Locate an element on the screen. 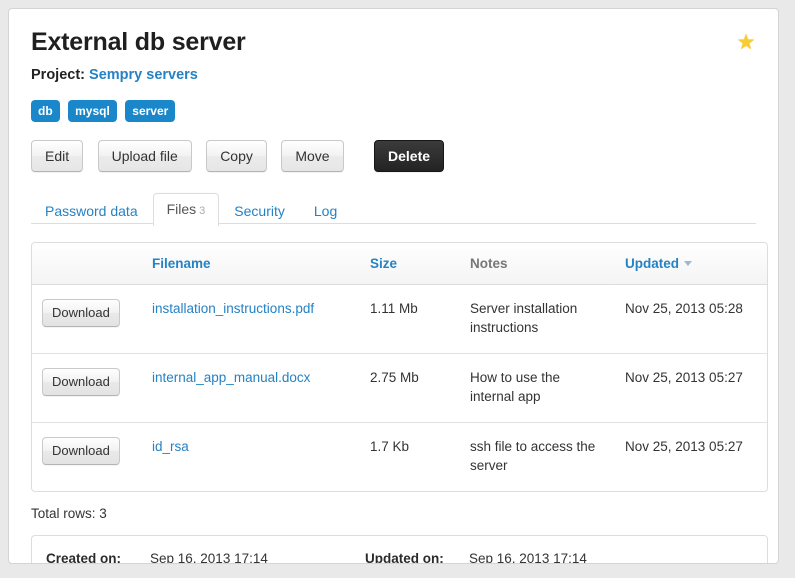 This screenshot has height=578, width=795. created-on-value: Sep 16, 2013 17:14 is located at coordinates (209, 557).